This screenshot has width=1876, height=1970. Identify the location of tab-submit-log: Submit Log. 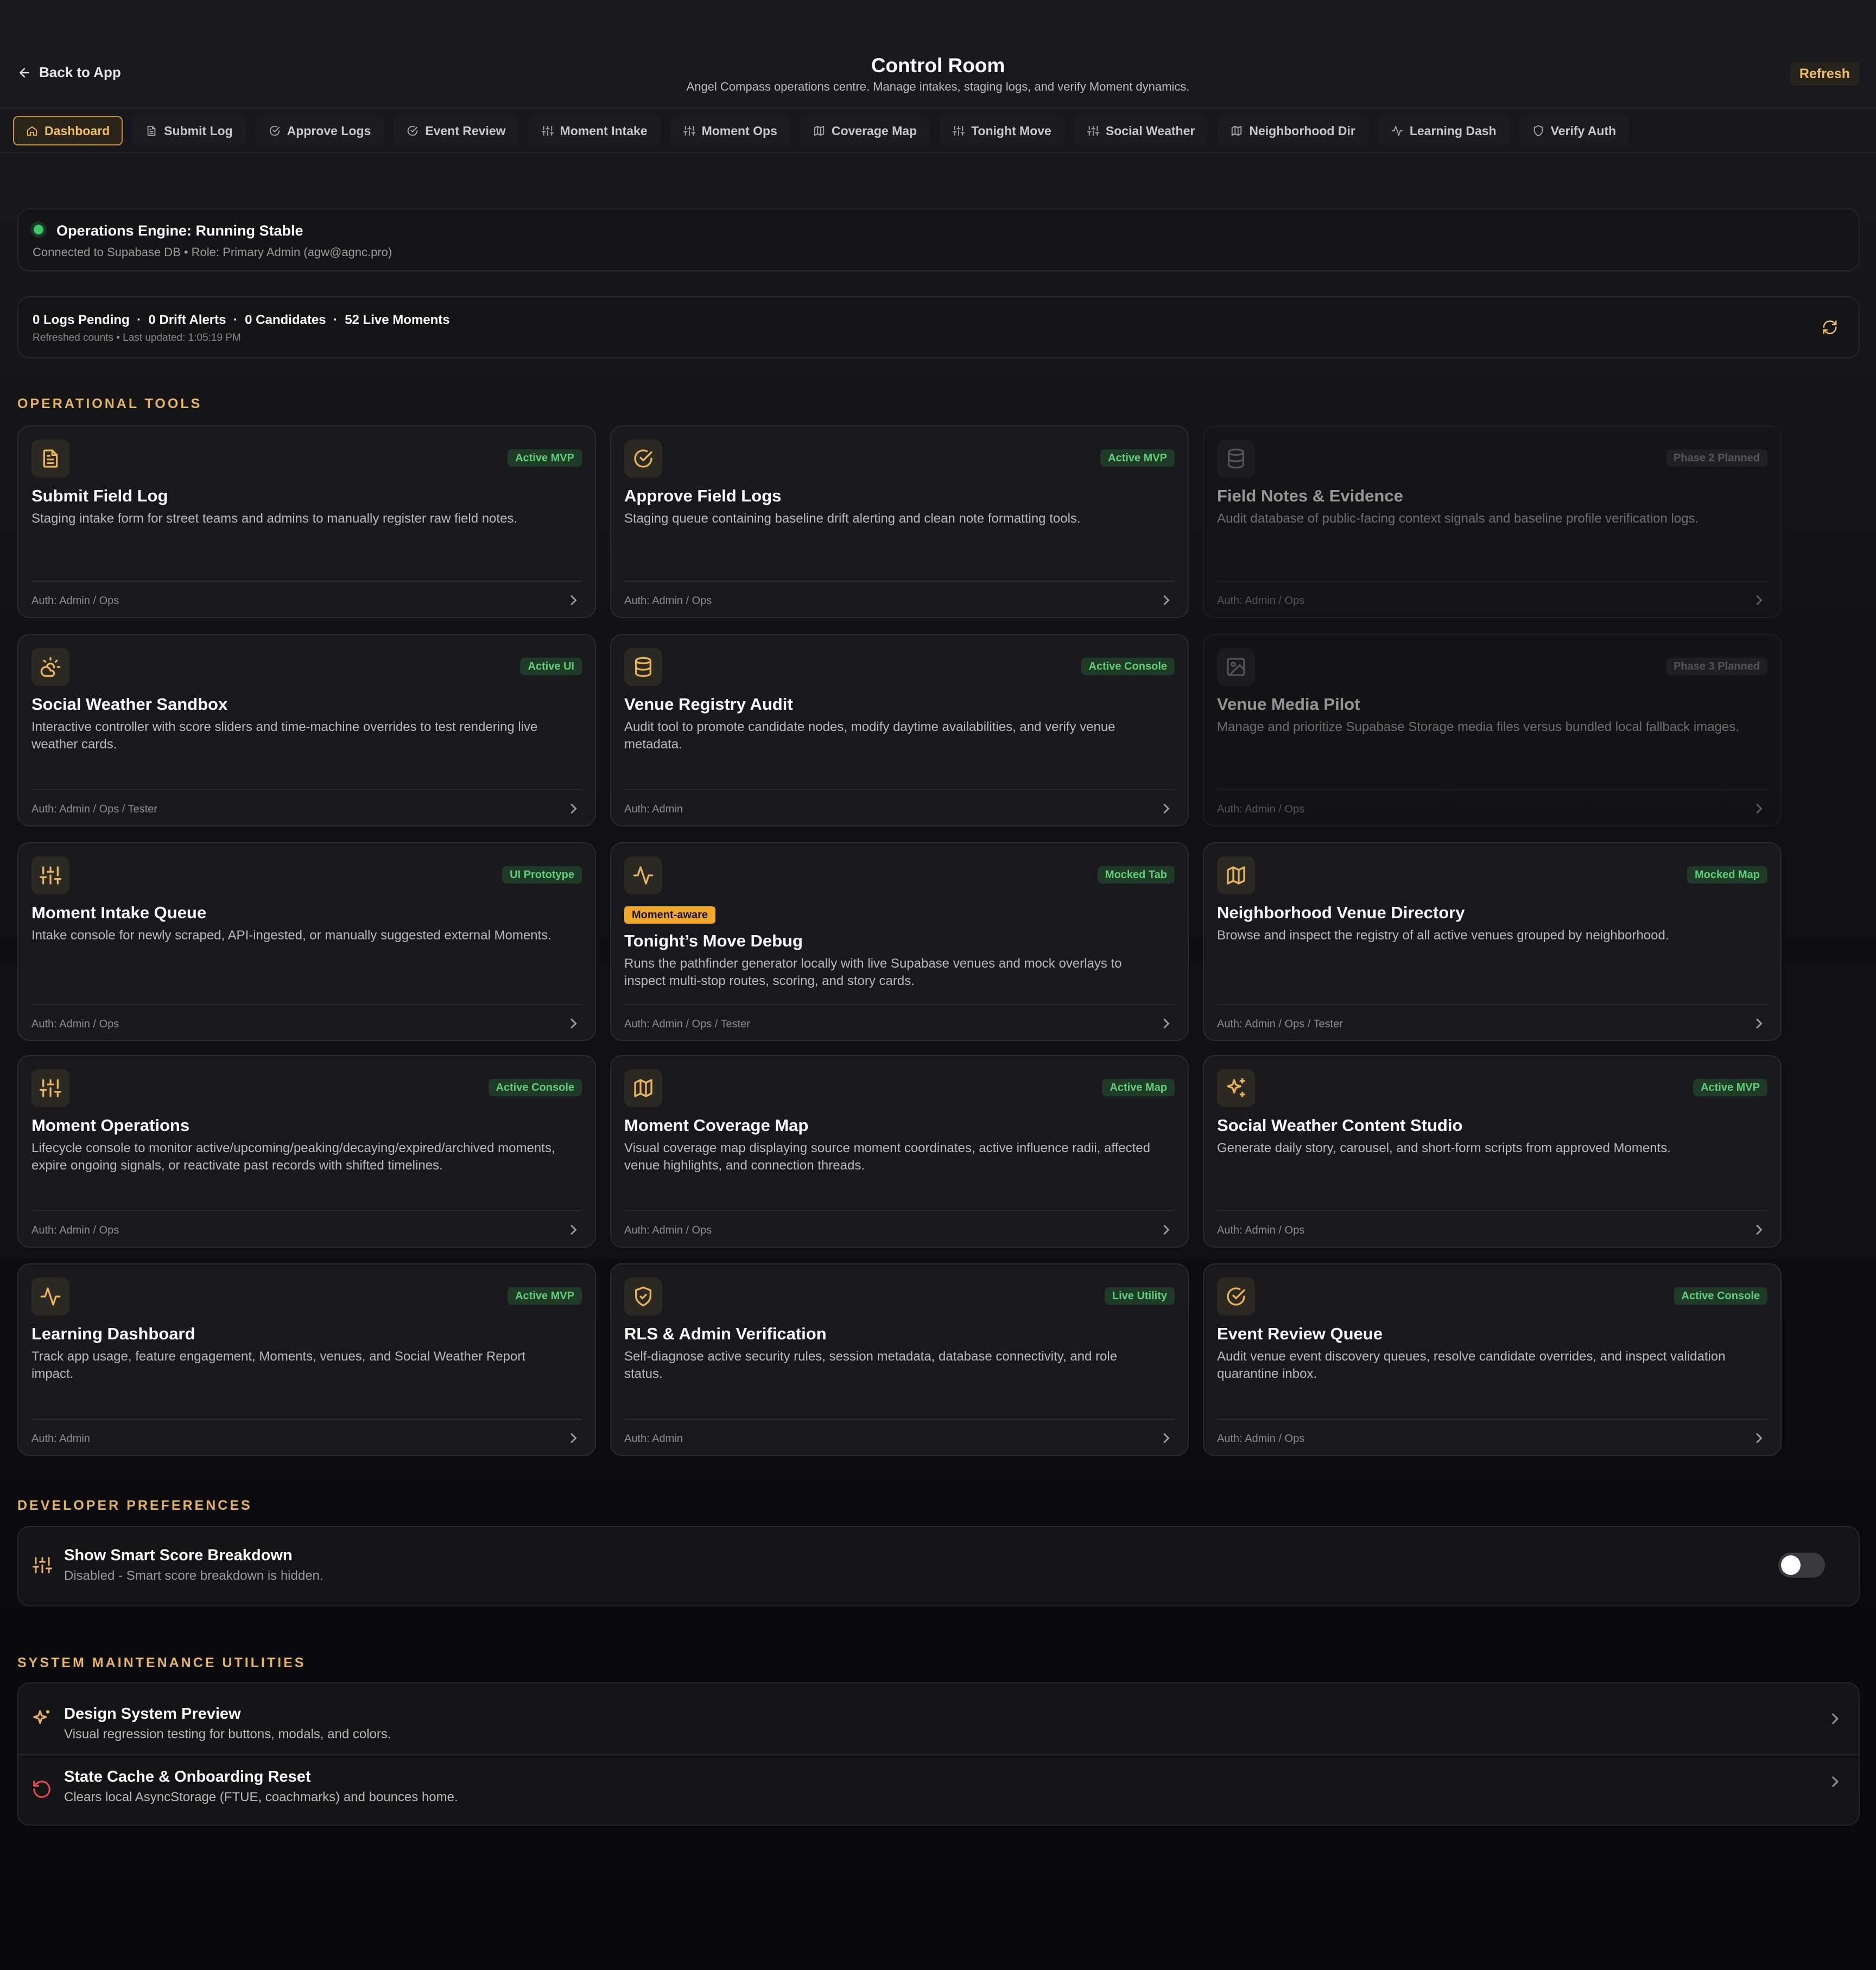
(189, 131).